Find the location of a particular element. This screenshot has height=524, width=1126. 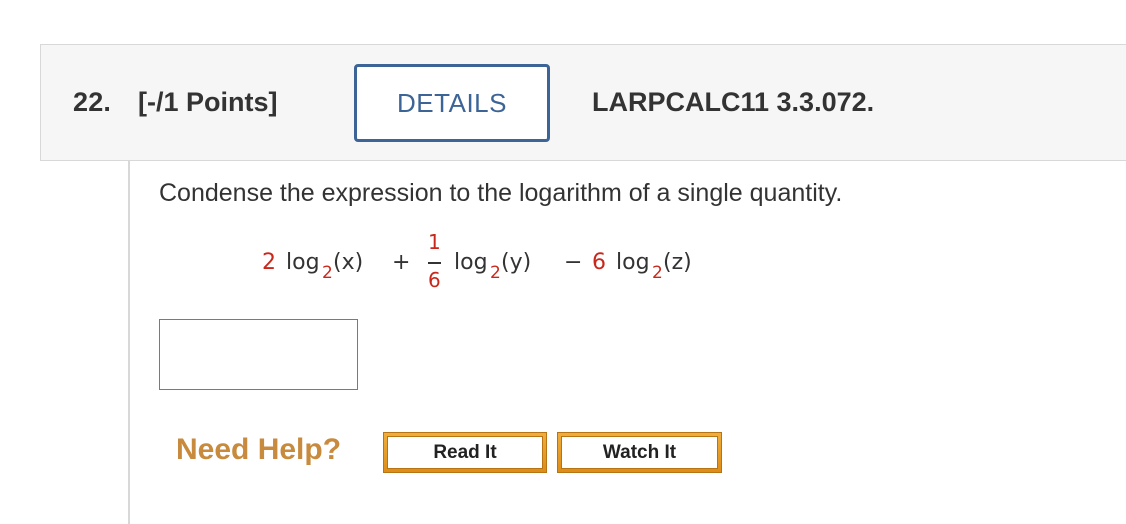

watch-it-label: Watch It is located at coordinates (639, 452).